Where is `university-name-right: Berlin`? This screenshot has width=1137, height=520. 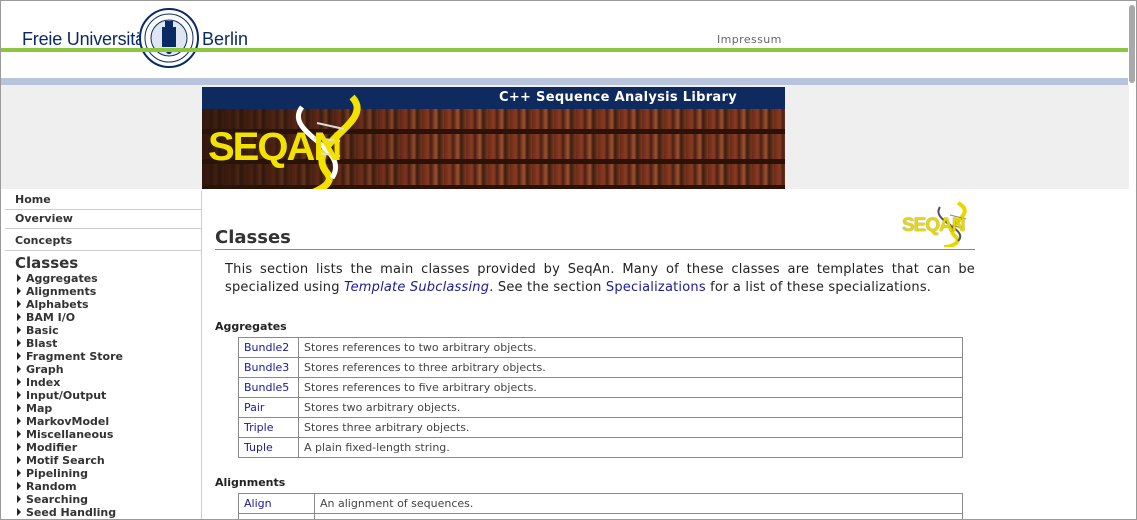
university-name-right: Berlin is located at coordinates (225, 39).